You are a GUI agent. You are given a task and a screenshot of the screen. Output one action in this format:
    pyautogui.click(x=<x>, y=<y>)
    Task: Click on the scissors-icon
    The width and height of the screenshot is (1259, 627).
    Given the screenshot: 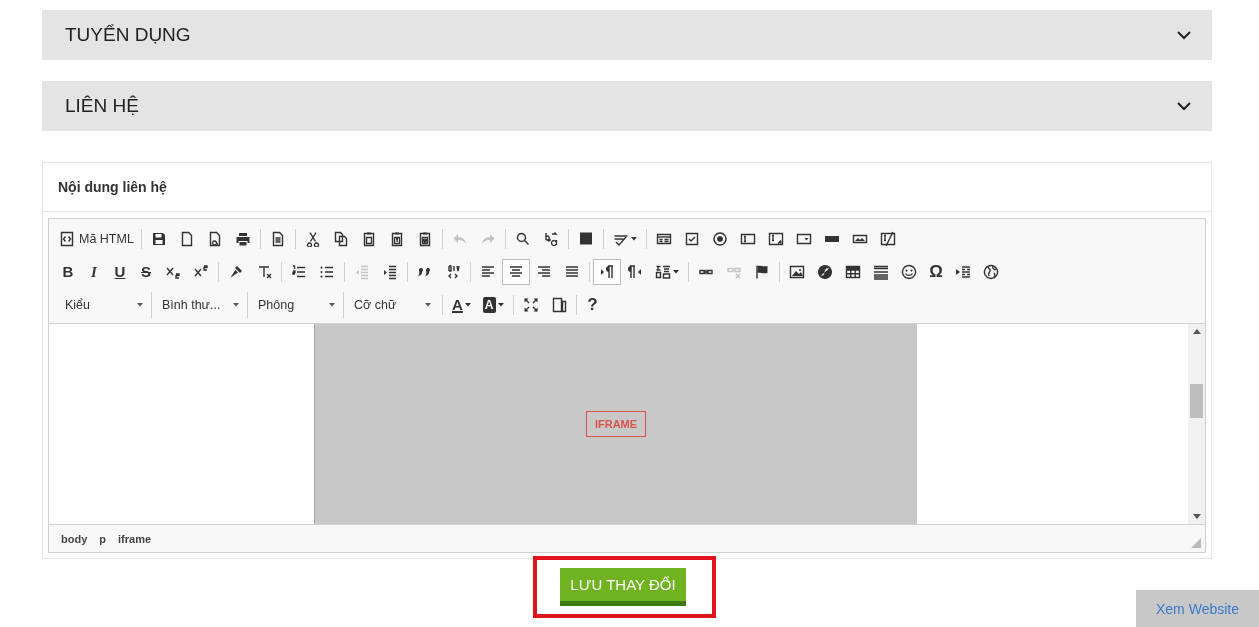 What is the action you would take?
    pyautogui.click(x=312, y=238)
    